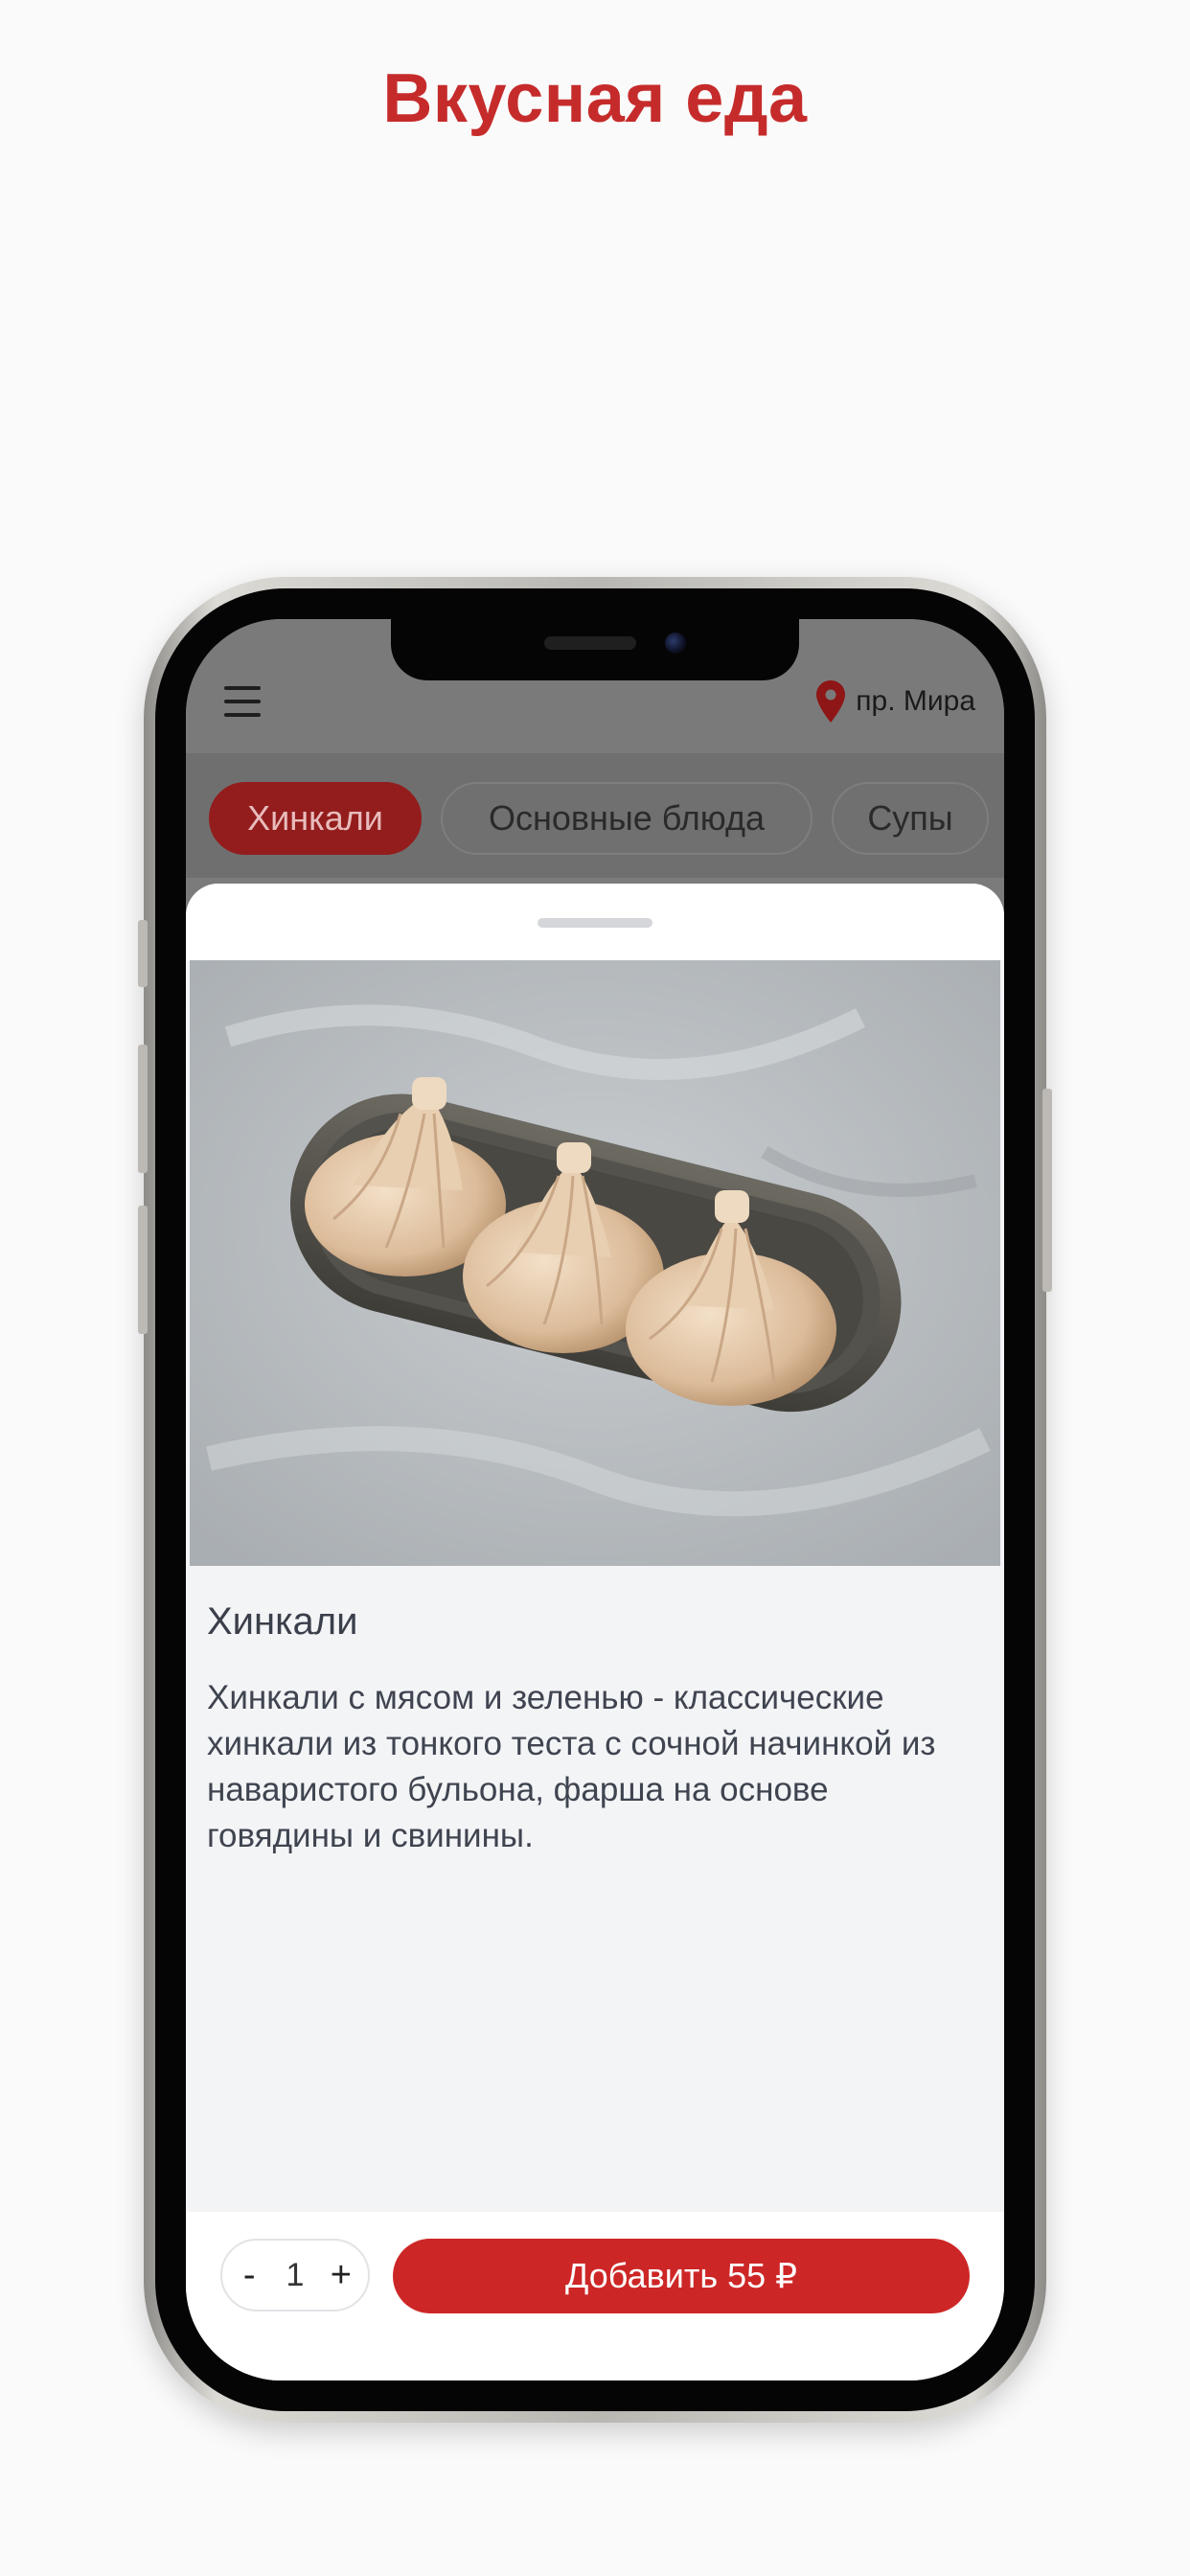 This screenshot has height=2576, width=1190. What do you see at coordinates (831, 701) in the screenshot?
I see `map-pin-icon` at bounding box center [831, 701].